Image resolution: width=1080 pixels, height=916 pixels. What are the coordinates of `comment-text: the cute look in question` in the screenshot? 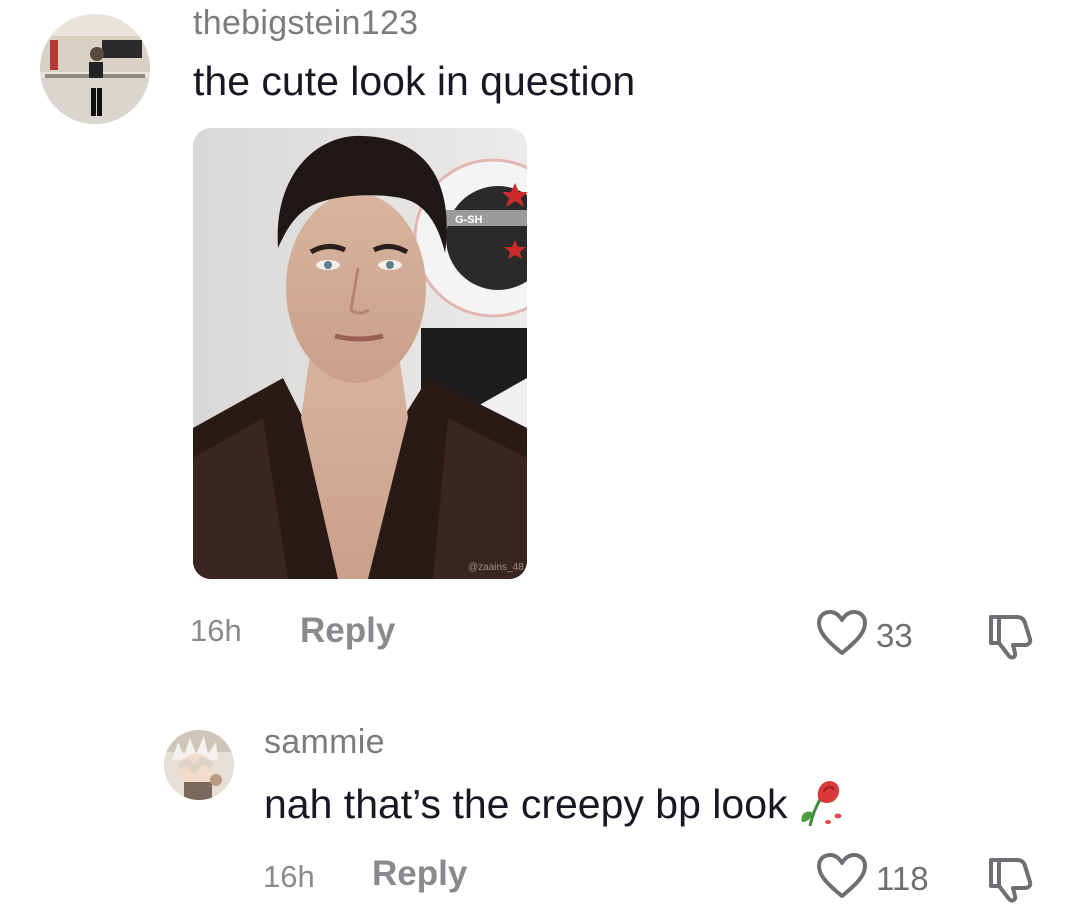 It's located at (414, 81).